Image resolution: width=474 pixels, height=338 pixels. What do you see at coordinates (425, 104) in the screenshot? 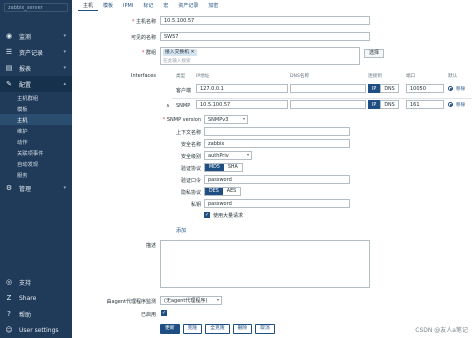
I see `snmp-port-input: 161` at bounding box center [425, 104].